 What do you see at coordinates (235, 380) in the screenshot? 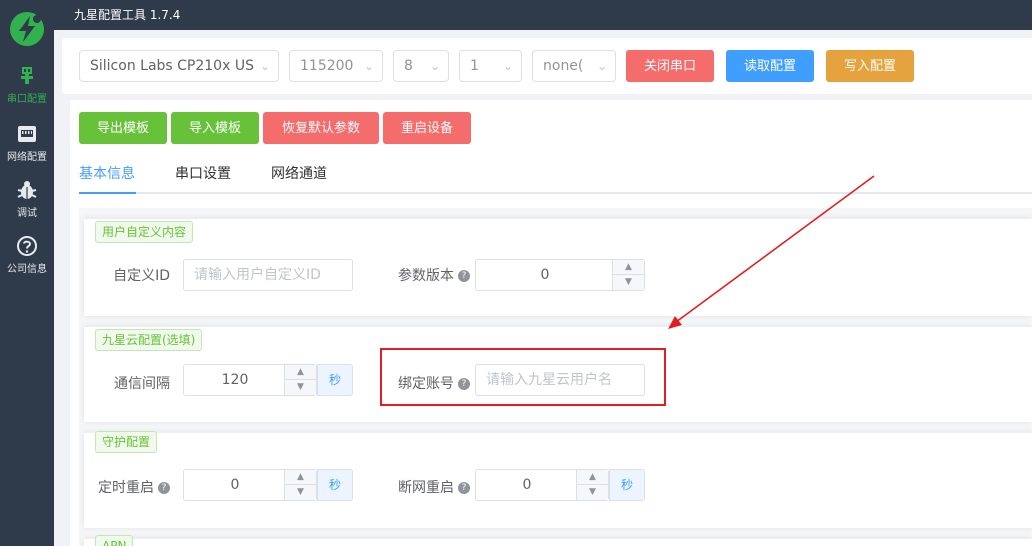
I see `interval-value: 120` at bounding box center [235, 380].